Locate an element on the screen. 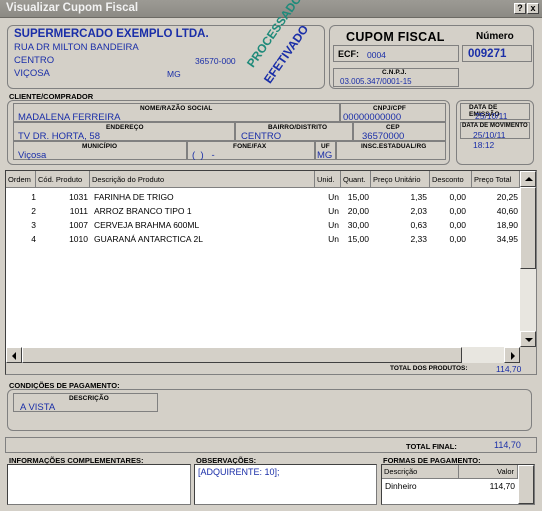 The height and width of the screenshot is (511, 542). movement-label: DATA DE MOVIMENTO is located at coordinates (495, 126).